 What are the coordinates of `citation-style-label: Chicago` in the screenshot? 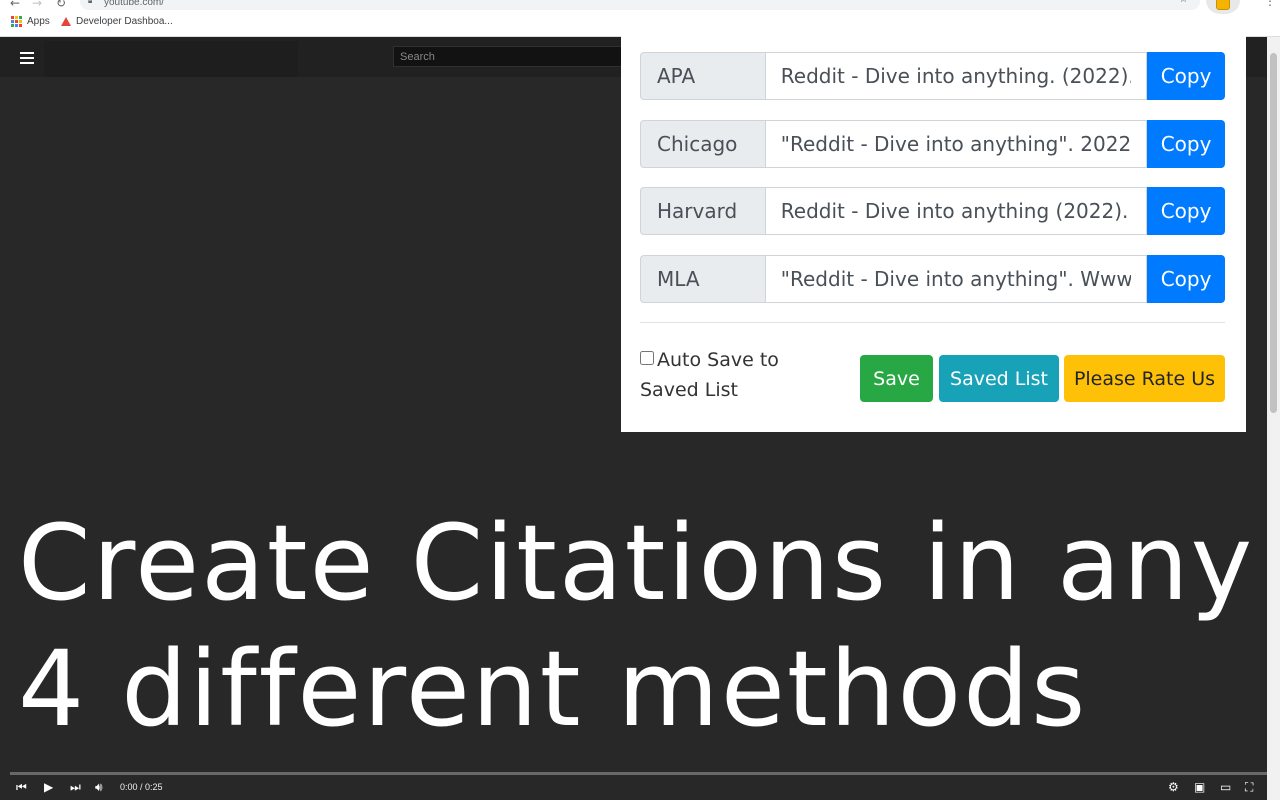 It's located at (702, 144).